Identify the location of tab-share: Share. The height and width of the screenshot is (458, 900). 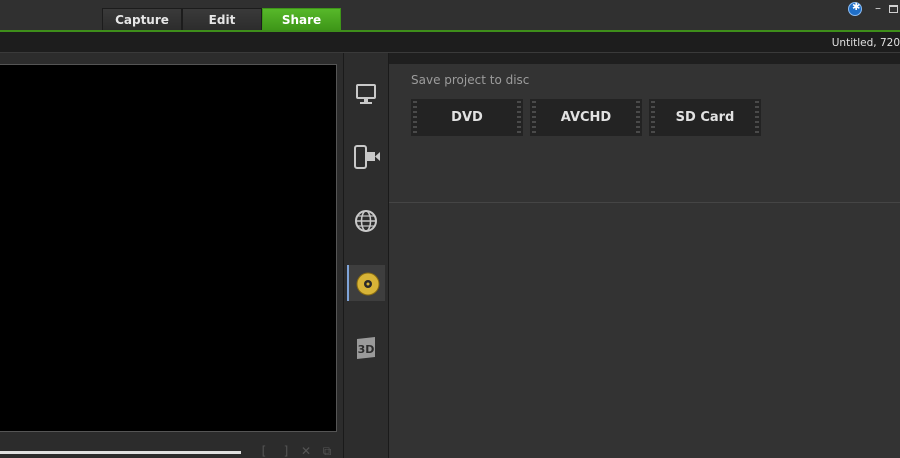
(301, 19).